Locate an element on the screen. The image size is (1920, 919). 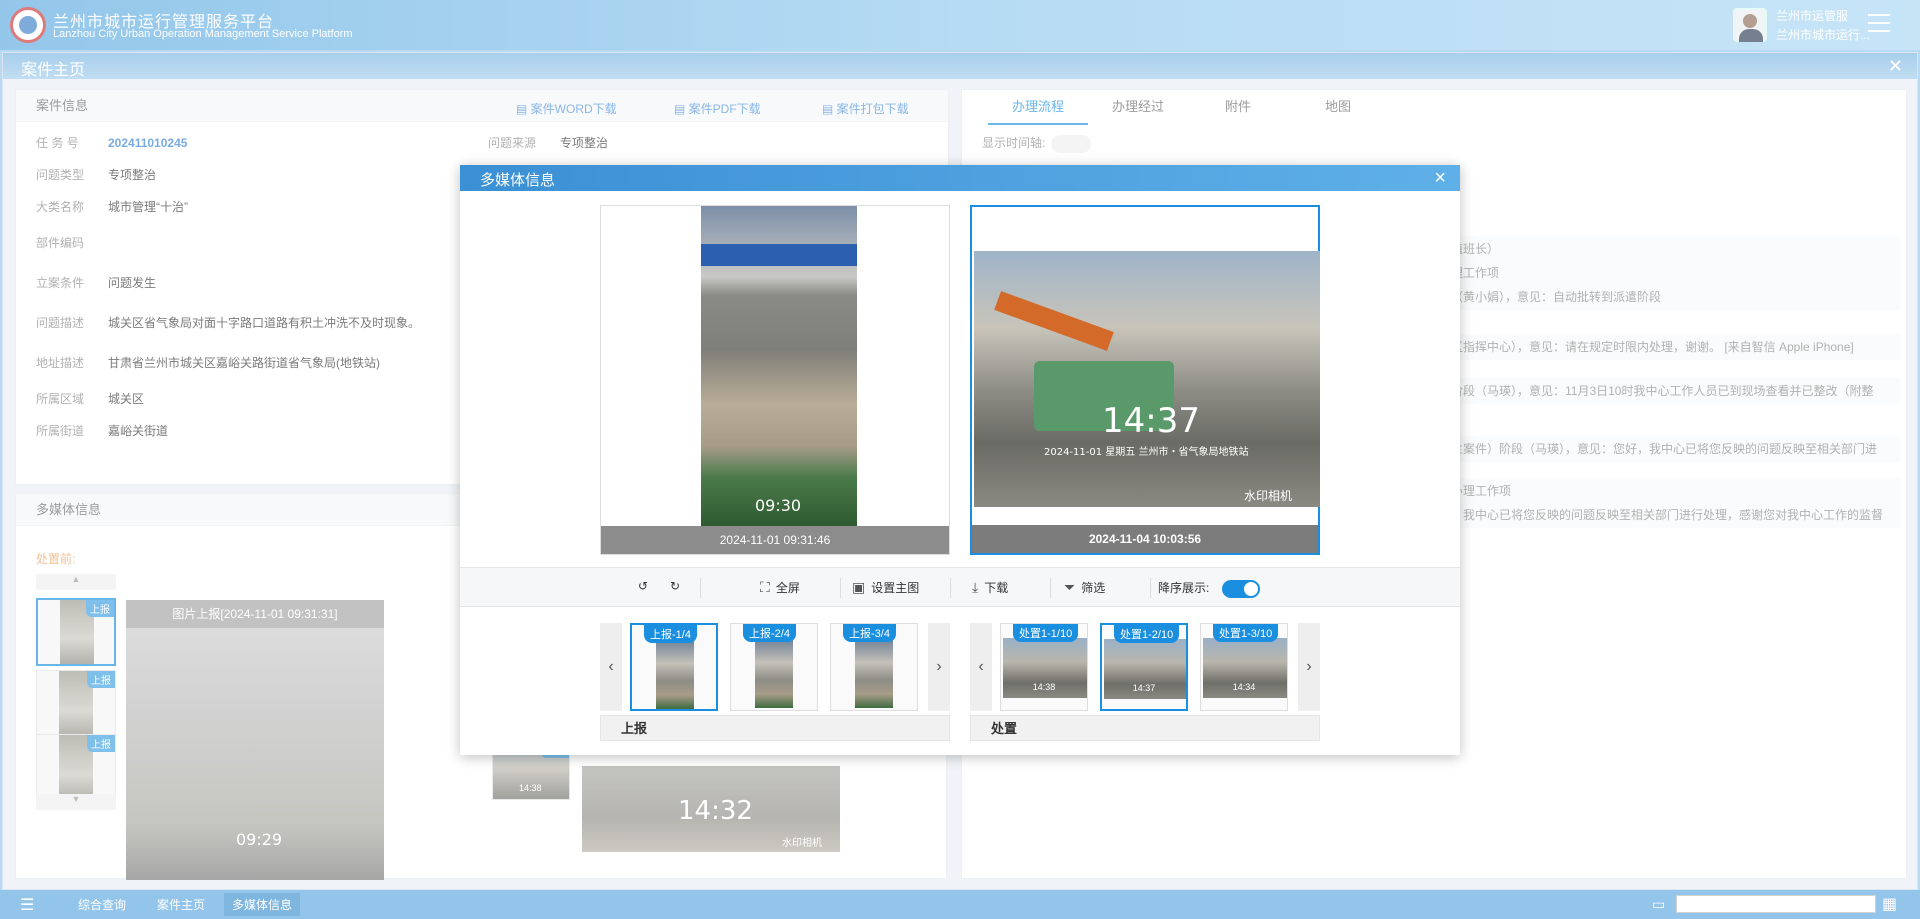
report-photo-caption: 2024-11-01 09:31:46 is located at coordinates (775, 540).